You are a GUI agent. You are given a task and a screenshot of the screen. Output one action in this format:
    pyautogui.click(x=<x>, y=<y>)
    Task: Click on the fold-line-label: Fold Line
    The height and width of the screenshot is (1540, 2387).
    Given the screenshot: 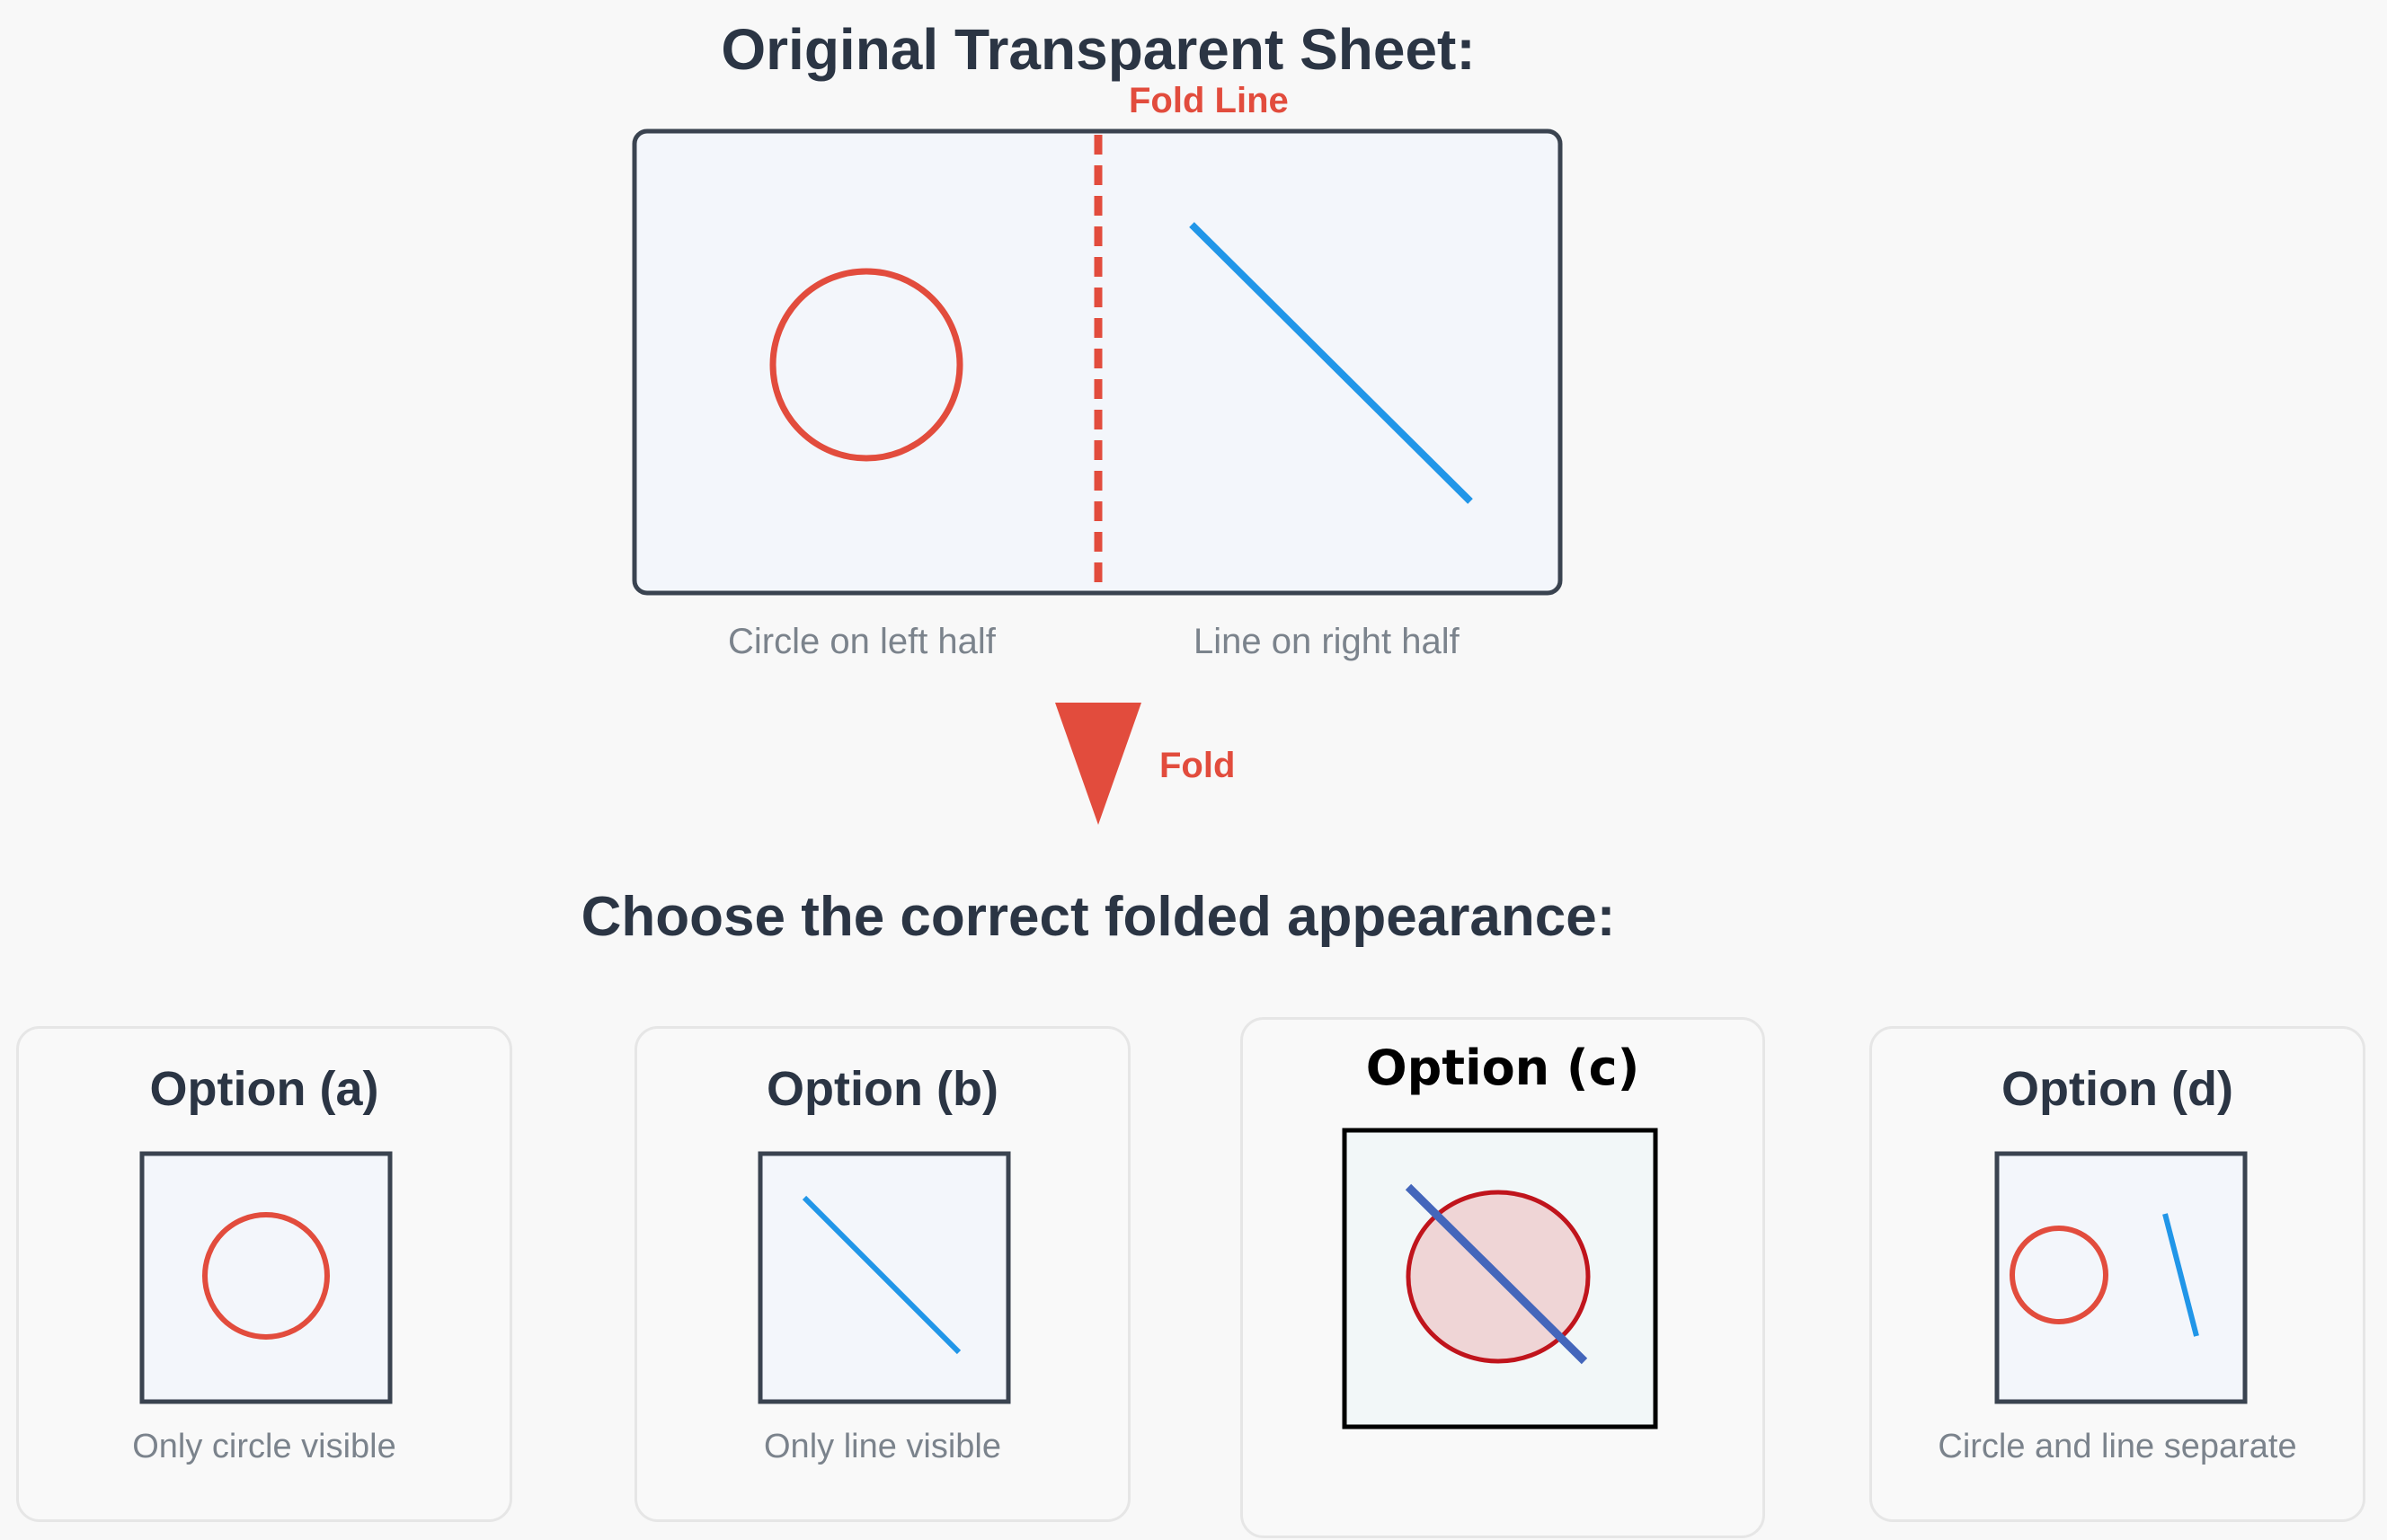 What is the action you would take?
    pyautogui.click(x=1209, y=100)
    